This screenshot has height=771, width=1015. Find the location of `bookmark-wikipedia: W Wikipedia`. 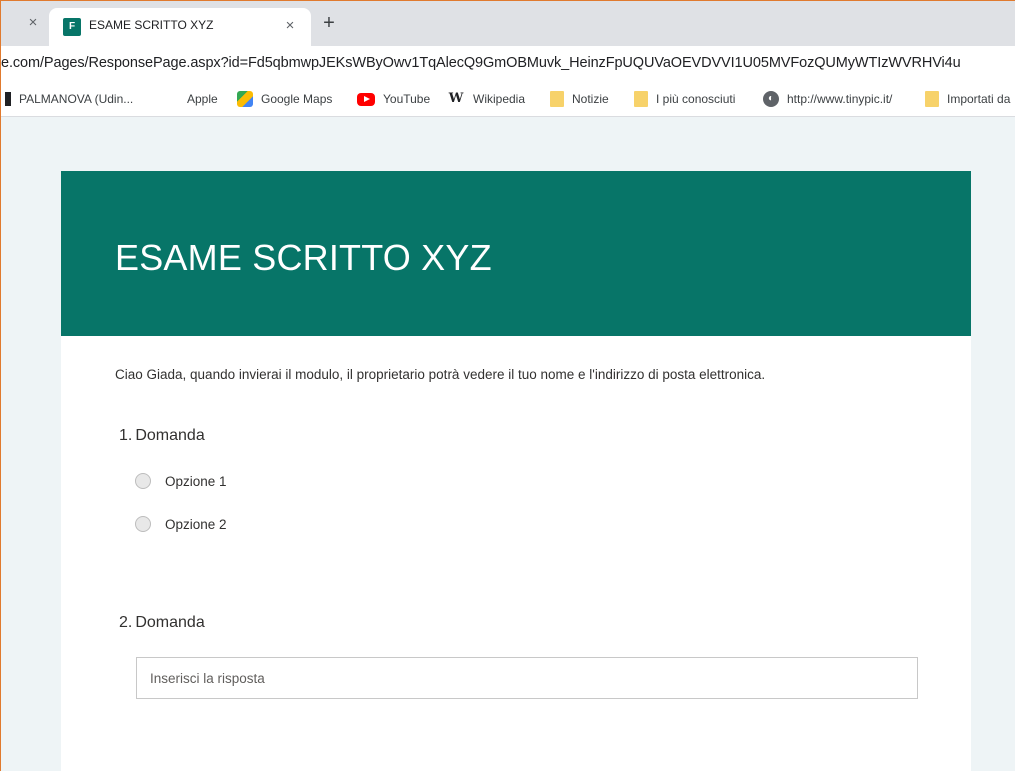

bookmark-wikipedia: W Wikipedia is located at coordinates (486, 99).